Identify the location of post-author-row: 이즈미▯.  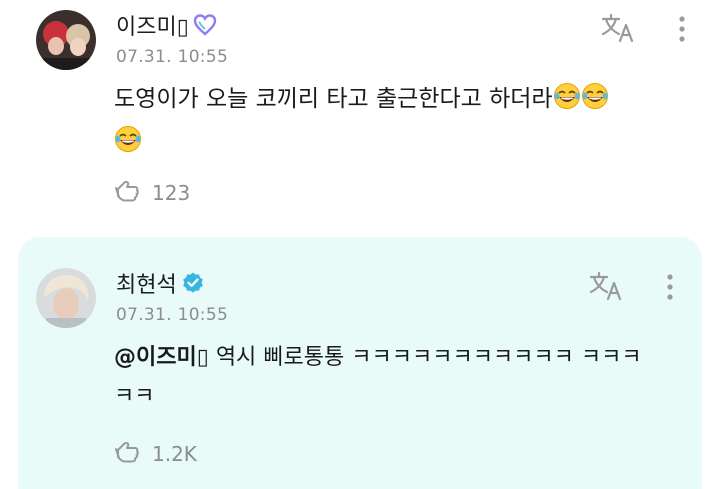
(166, 25).